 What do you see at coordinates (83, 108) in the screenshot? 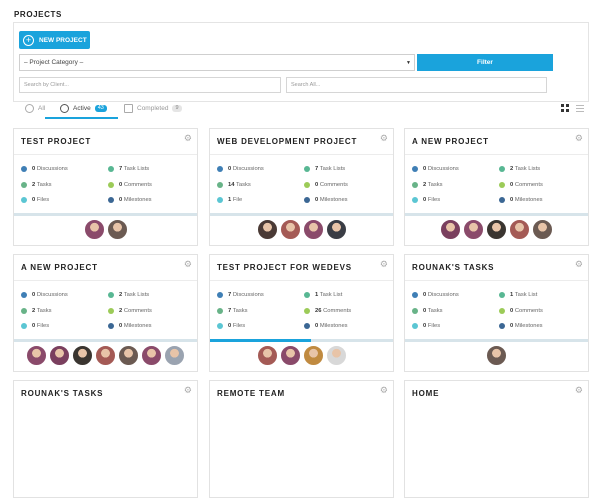
I see `tab-active: Active 43` at bounding box center [83, 108].